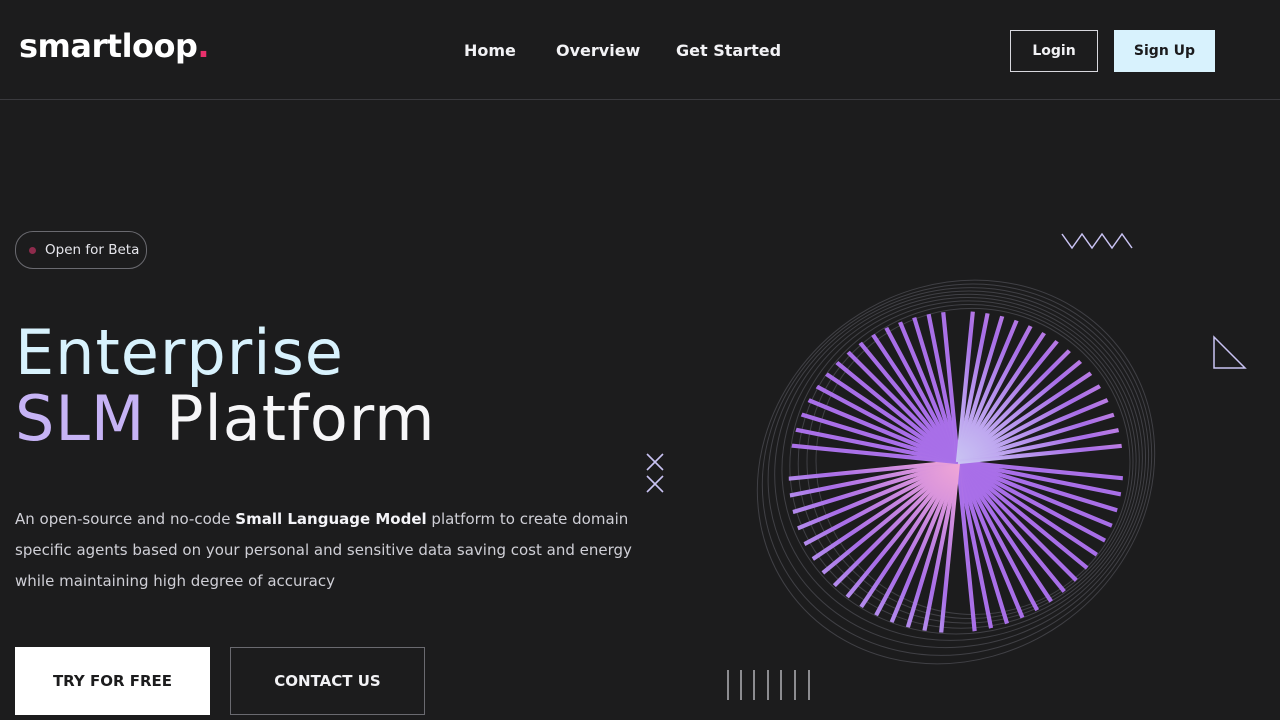  What do you see at coordinates (80, 418) in the screenshot?
I see `hero-title-slm: SLM` at bounding box center [80, 418].